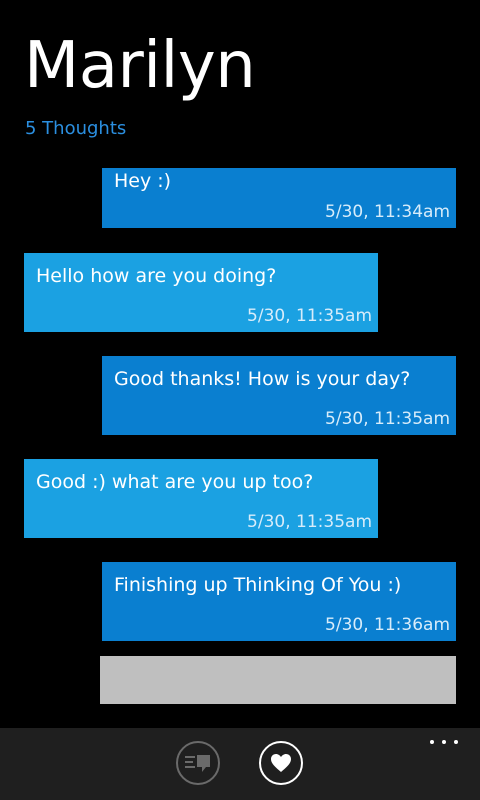 This screenshot has width=480, height=800. I want to click on message-timestamp: 5/30, 11:34am, so click(387, 212).